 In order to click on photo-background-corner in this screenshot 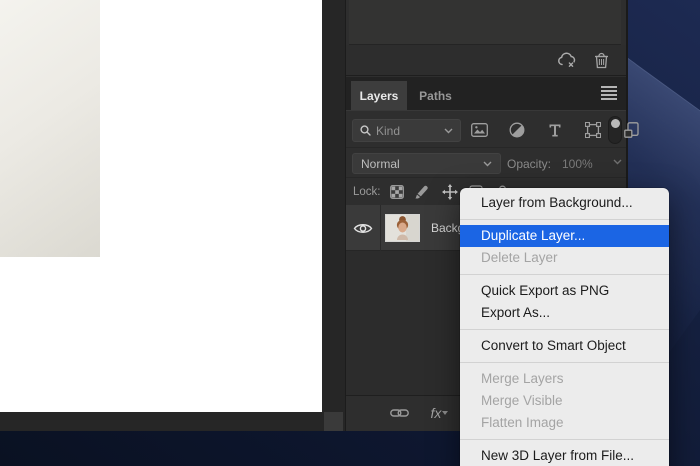, I will do `click(50, 128)`.